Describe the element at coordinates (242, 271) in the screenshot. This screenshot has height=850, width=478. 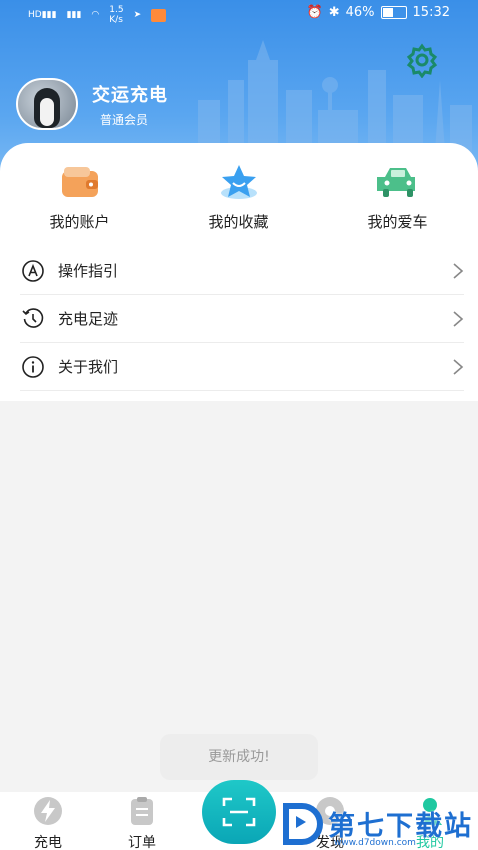
I see `menu-item-guide: 操作指引` at that location.